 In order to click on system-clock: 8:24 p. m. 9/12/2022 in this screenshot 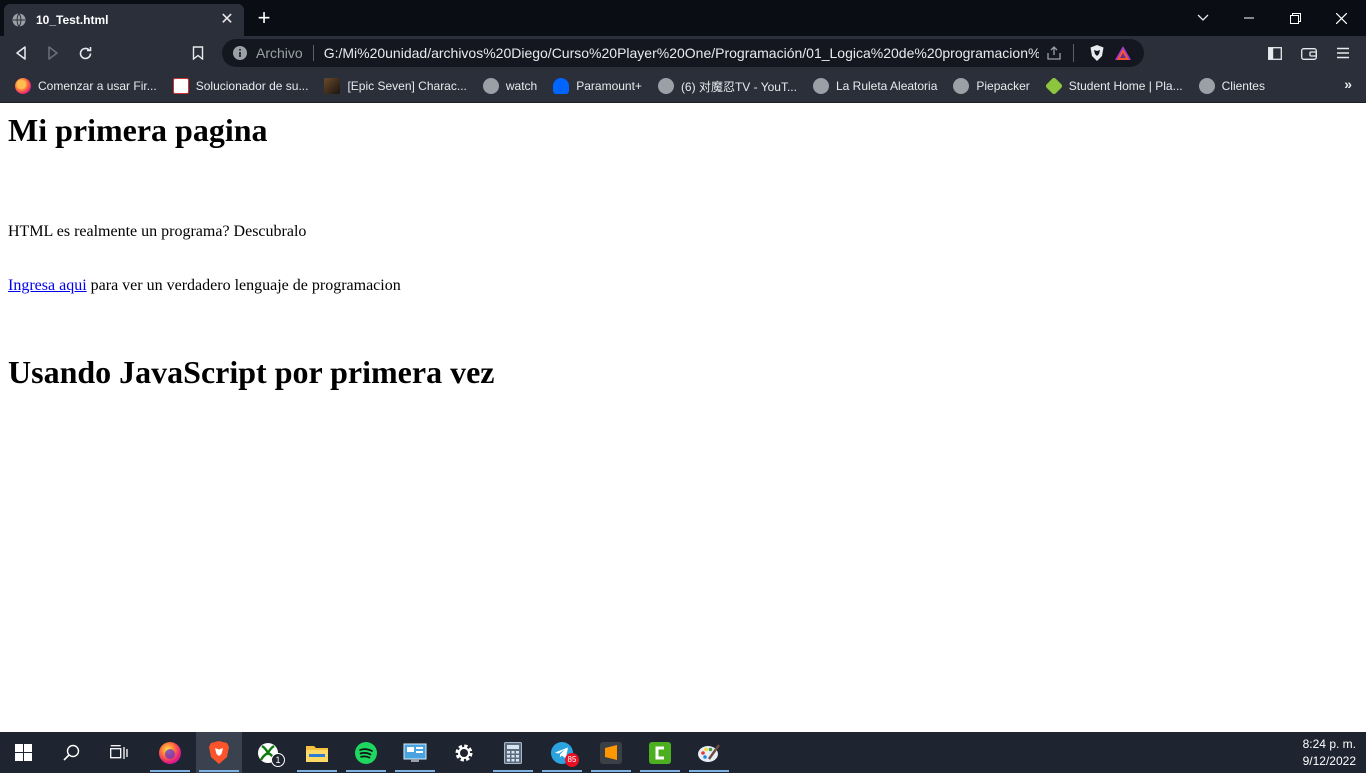, I will do `click(1329, 753)`.